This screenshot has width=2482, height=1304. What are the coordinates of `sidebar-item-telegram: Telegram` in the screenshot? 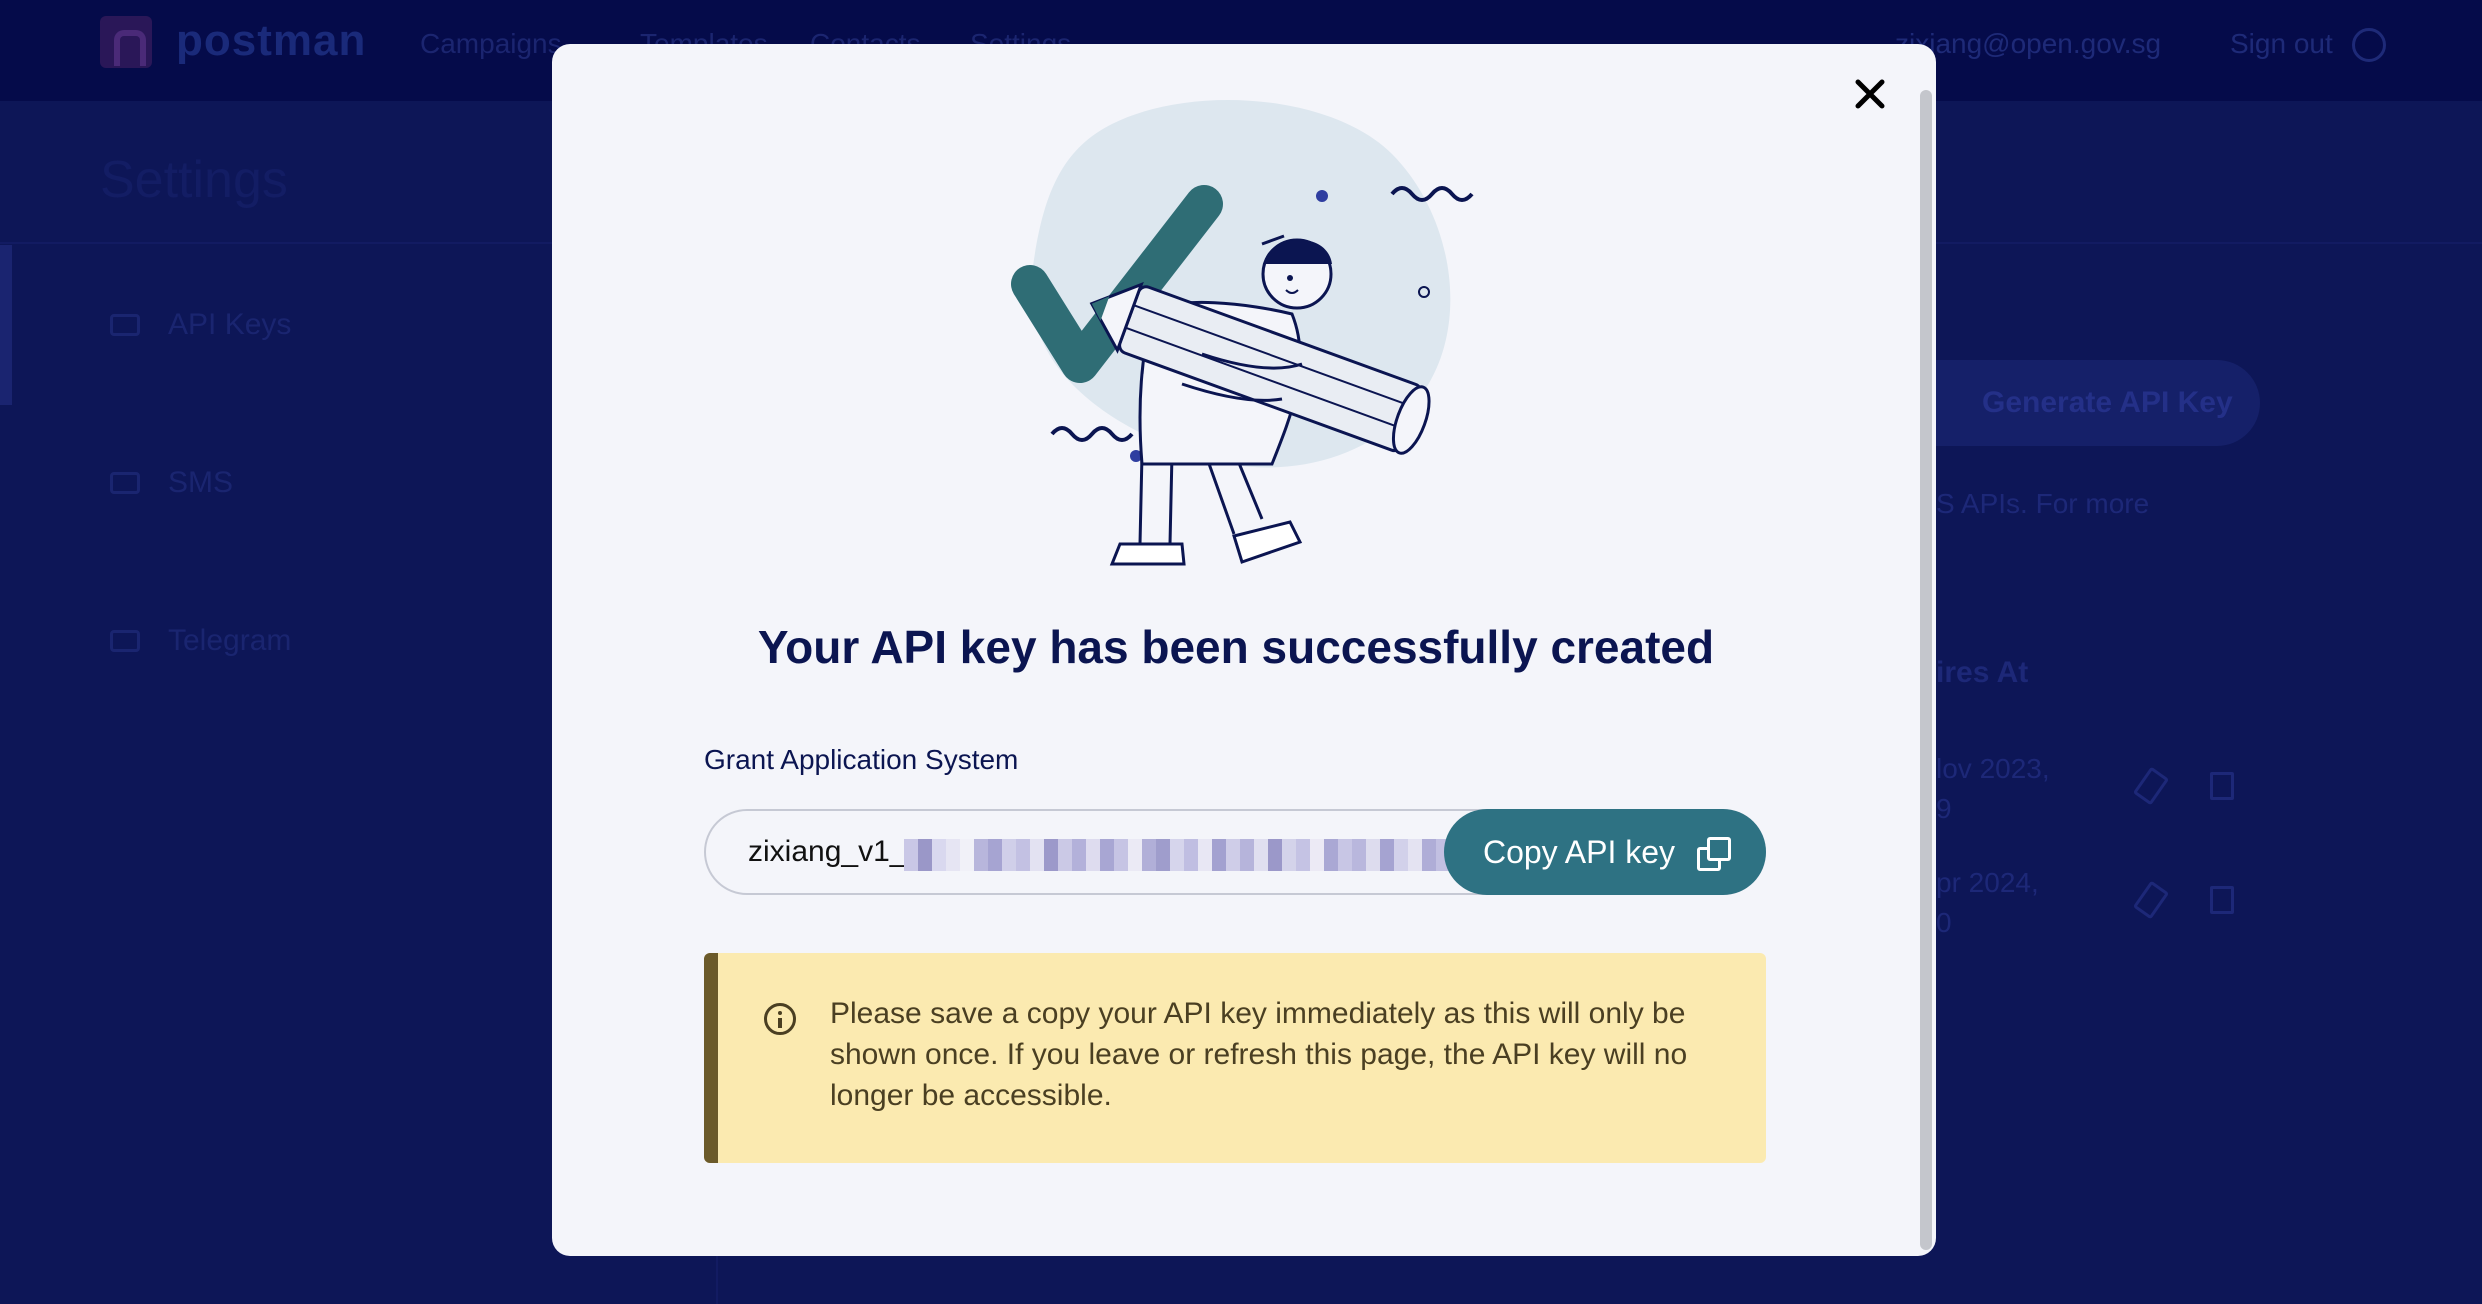 It's located at (200, 641).